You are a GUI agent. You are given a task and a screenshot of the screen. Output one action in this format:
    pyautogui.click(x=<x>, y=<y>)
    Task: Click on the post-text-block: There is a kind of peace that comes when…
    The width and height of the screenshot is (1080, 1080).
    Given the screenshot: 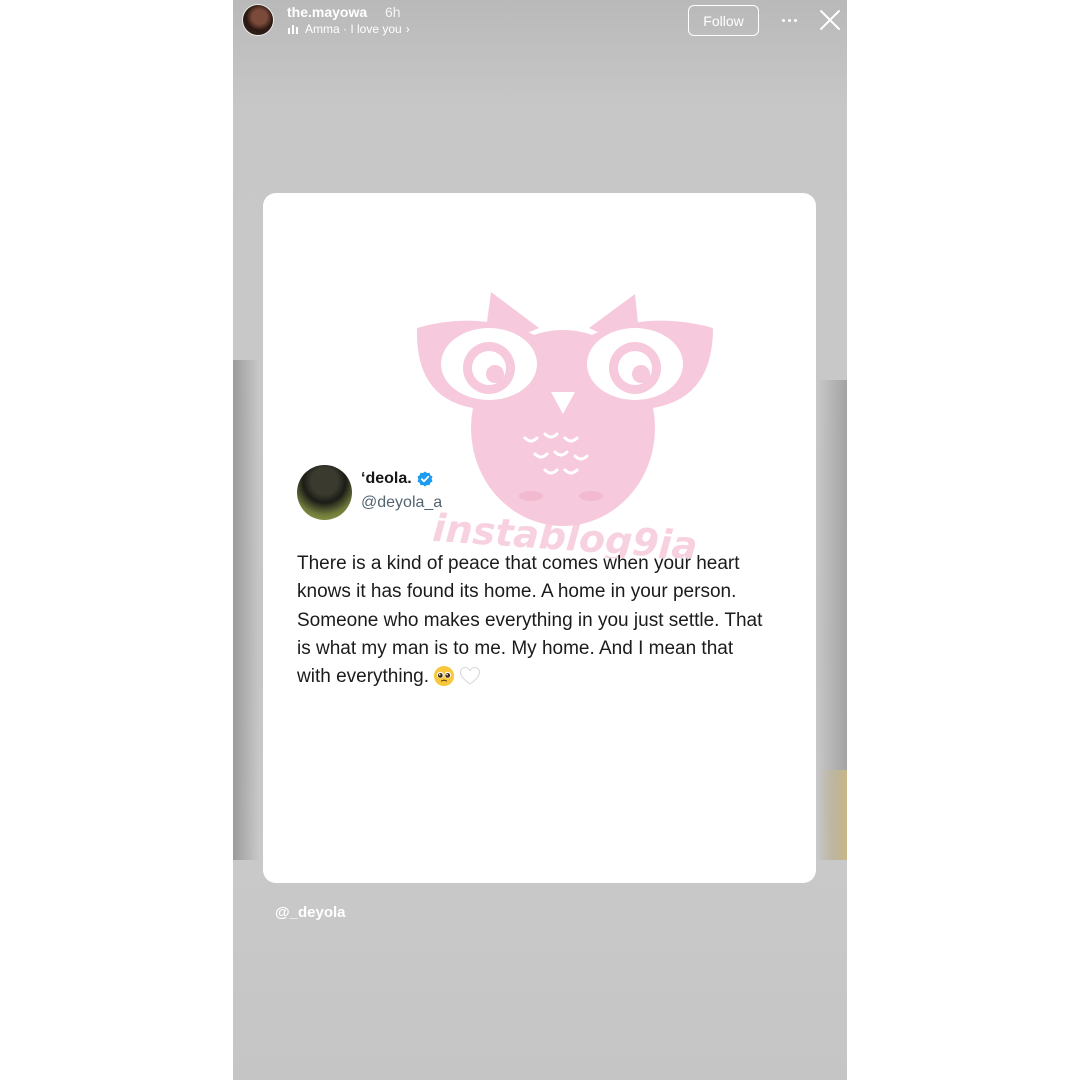 What is the action you would take?
    pyautogui.click(x=532, y=620)
    